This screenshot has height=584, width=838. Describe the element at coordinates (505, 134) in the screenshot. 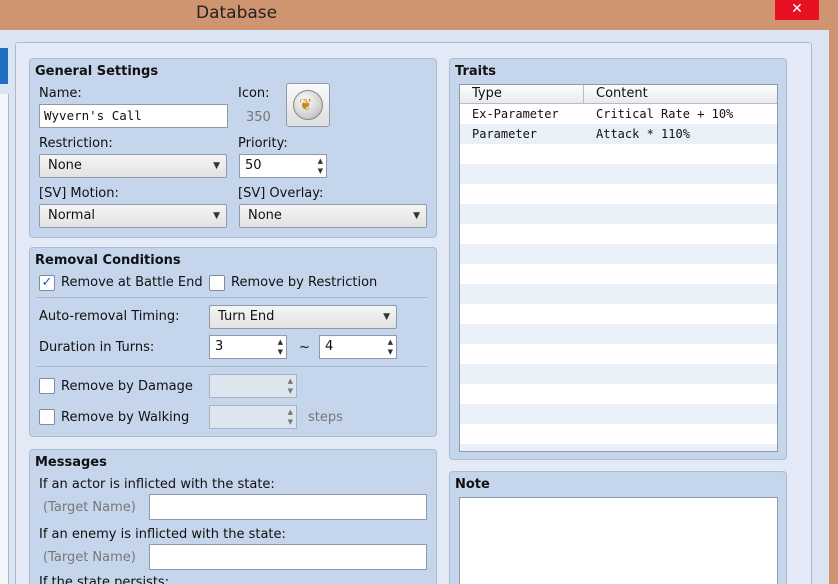

I see `trait-type: Parameter` at that location.